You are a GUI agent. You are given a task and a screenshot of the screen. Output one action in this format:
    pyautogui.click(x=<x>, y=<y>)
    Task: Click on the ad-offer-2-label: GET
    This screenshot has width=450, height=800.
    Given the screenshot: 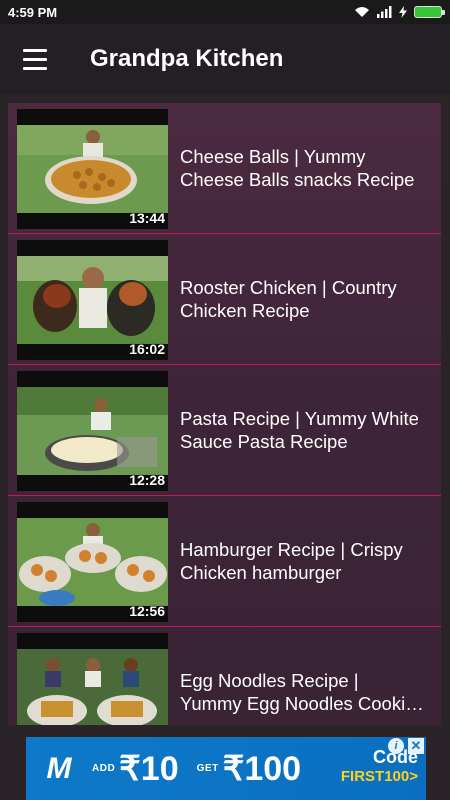 What is the action you would take?
    pyautogui.click(x=207, y=768)
    